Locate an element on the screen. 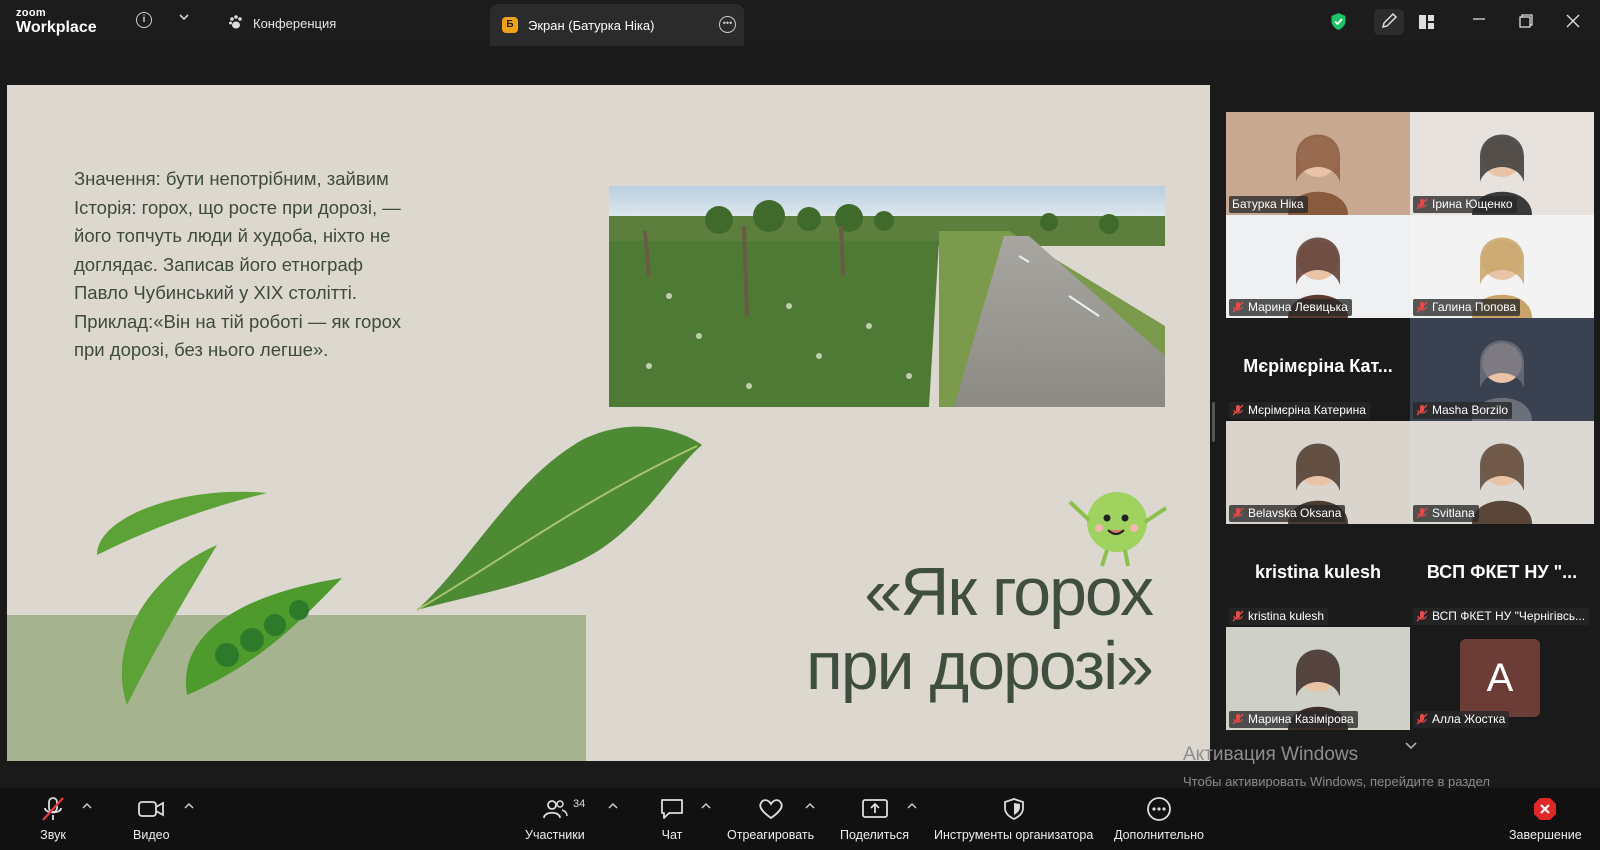 The image size is (1600, 850). annotate-pen-icon is located at coordinates (1389, 22).